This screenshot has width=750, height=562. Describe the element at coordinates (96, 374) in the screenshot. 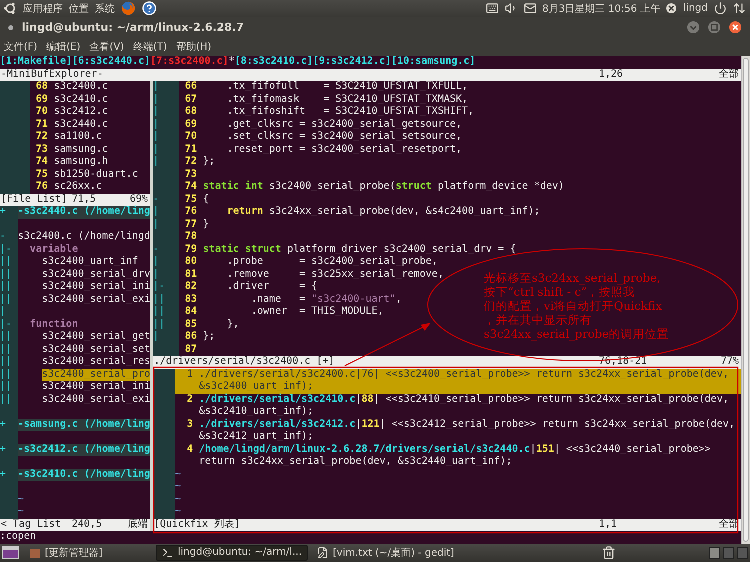

I see `tag-item: s3c2400_serial_pro` at that location.